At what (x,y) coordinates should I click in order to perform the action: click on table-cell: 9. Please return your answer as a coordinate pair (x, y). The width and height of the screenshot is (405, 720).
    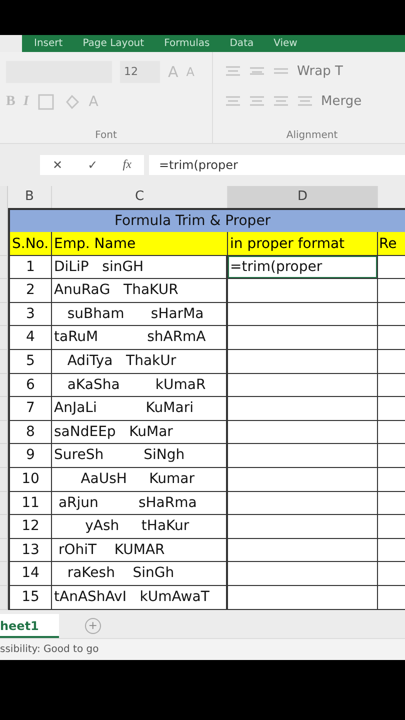
    Looking at the image, I should click on (30, 456).